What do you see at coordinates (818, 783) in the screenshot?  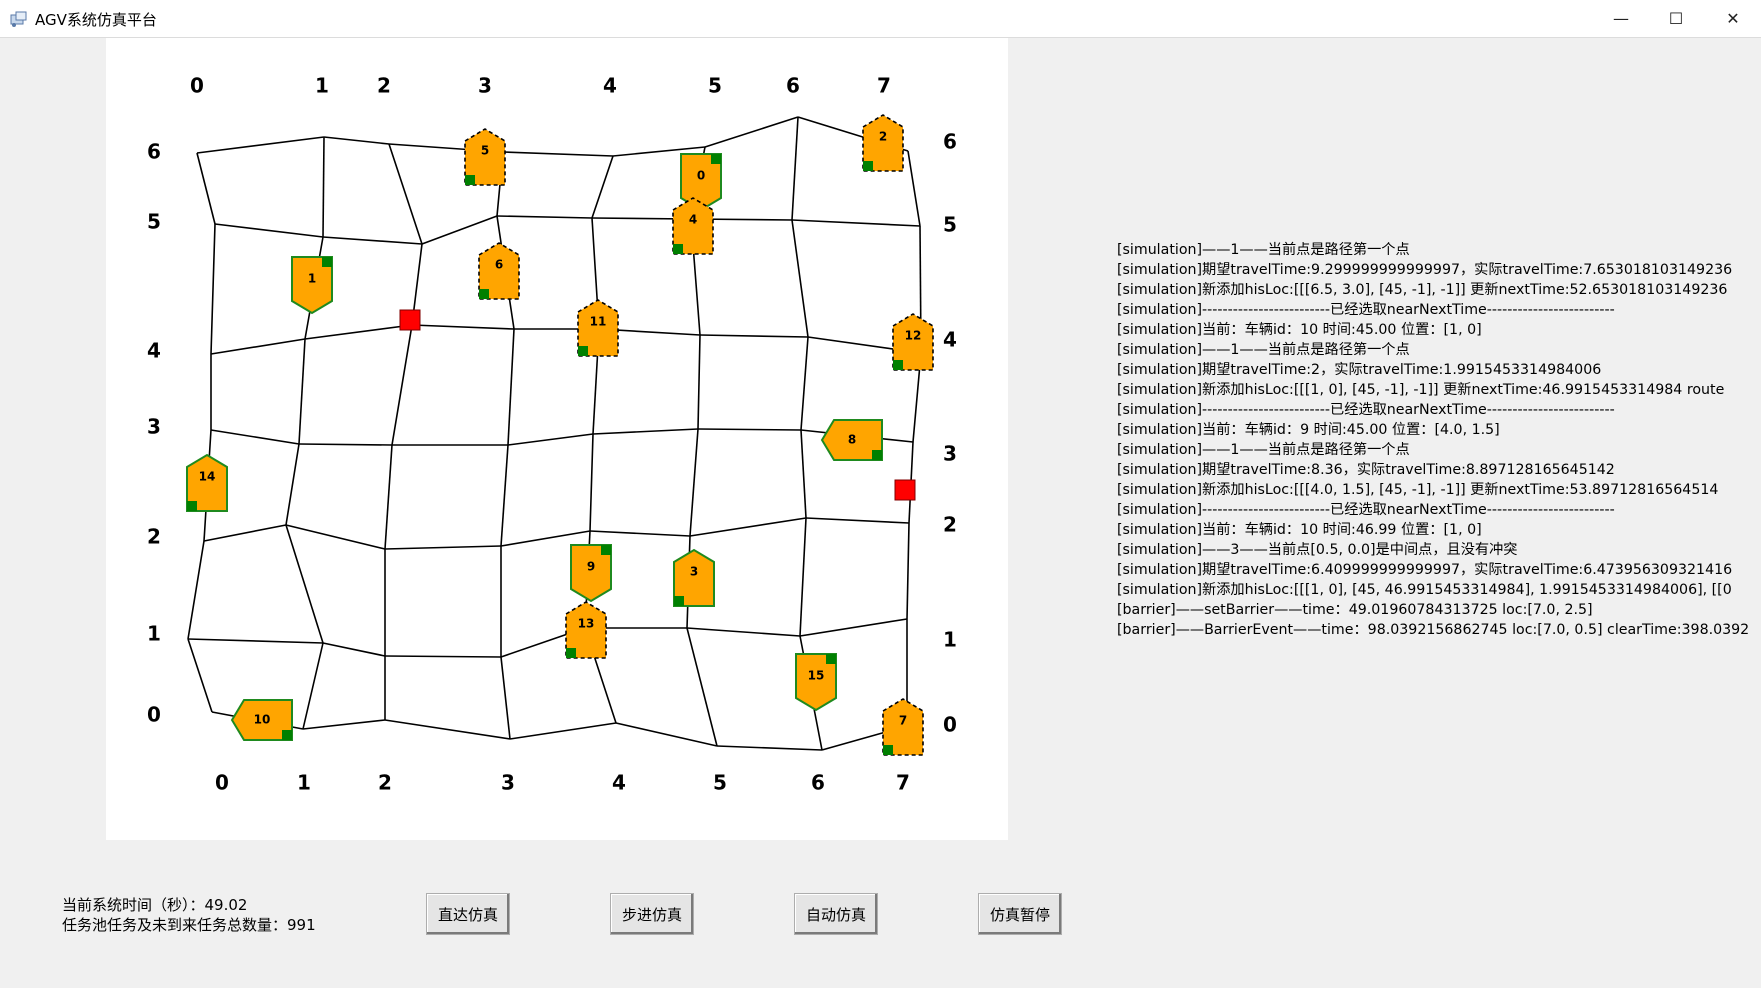 I see `bottom-axis-label: 6` at bounding box center [818, 783].